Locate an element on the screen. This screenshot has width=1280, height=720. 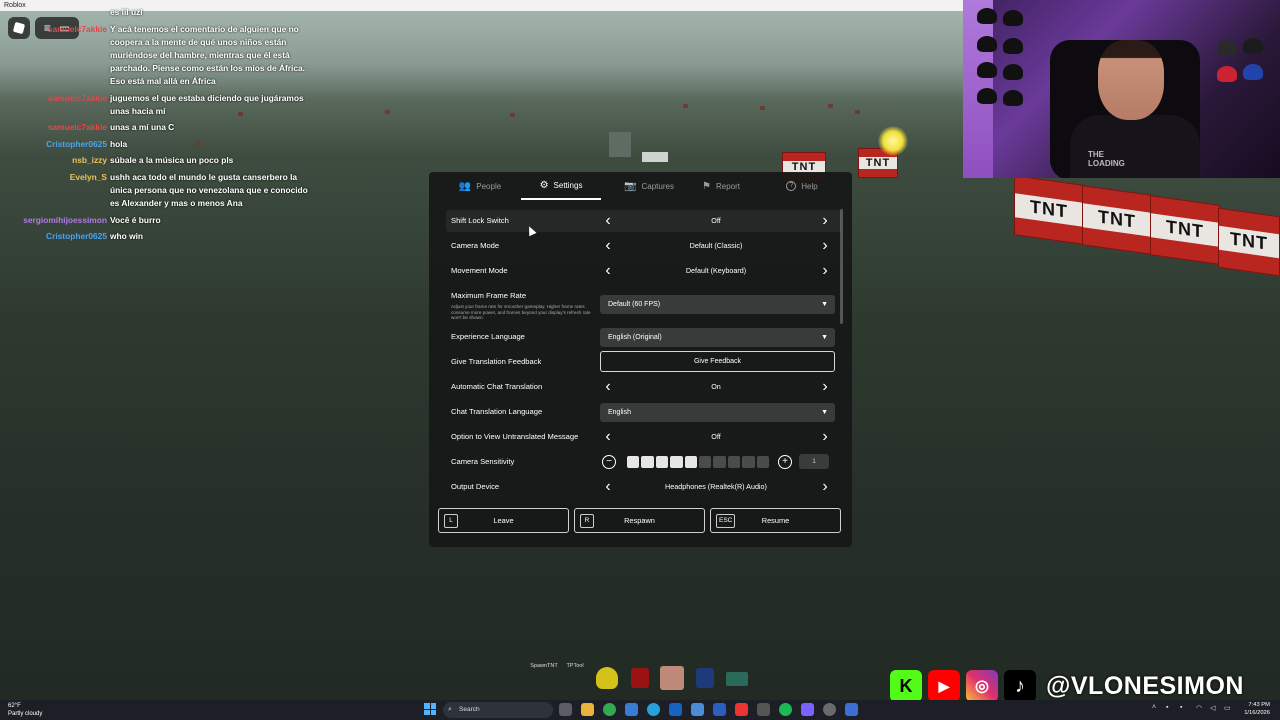
chat-username is located at coordinates (55, 12).